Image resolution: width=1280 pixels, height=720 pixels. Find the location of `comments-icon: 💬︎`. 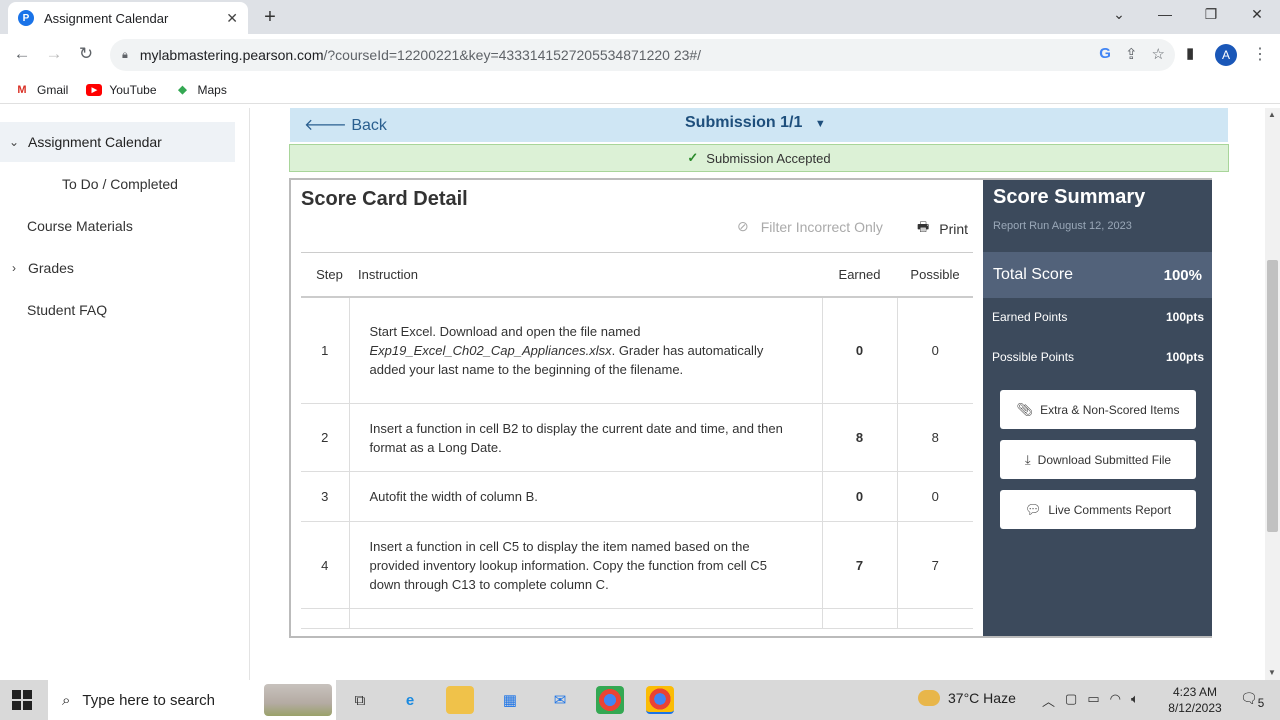

comments-icon: 💬︎ is located at coordinates (1033, 509).